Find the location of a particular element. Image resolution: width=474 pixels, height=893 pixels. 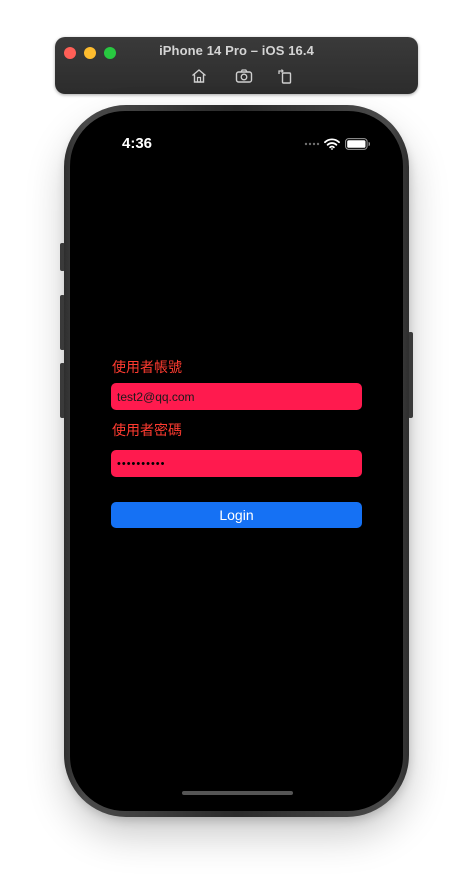

battery-icon is located at coordinates (358, 144).